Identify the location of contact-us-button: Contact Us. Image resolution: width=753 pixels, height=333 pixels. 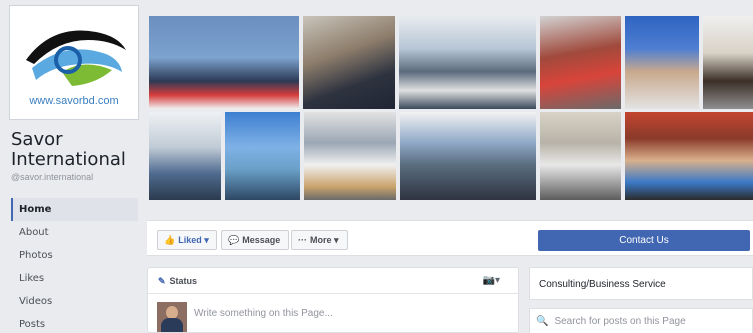
(644, 240).